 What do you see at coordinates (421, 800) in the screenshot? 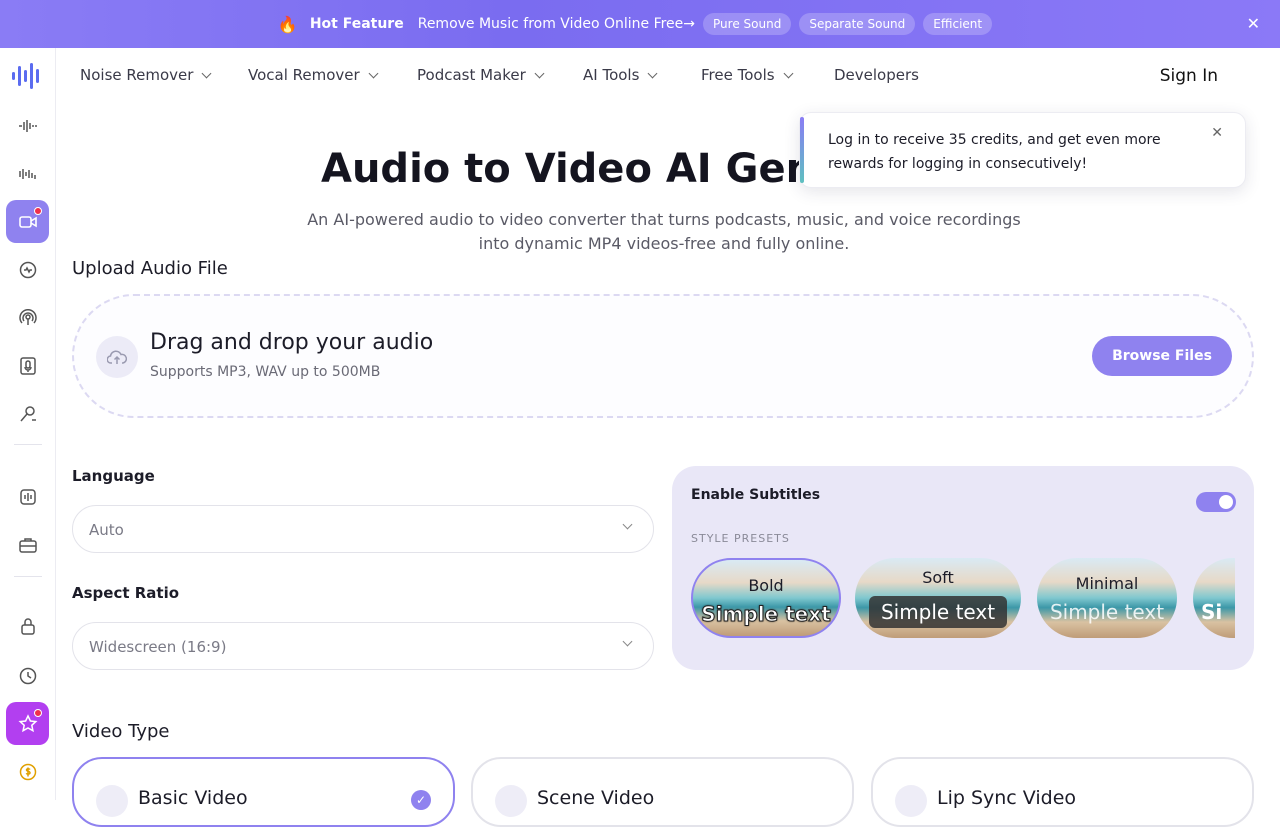
I see `check-icon: ✓` at bounding box center [421, 800].